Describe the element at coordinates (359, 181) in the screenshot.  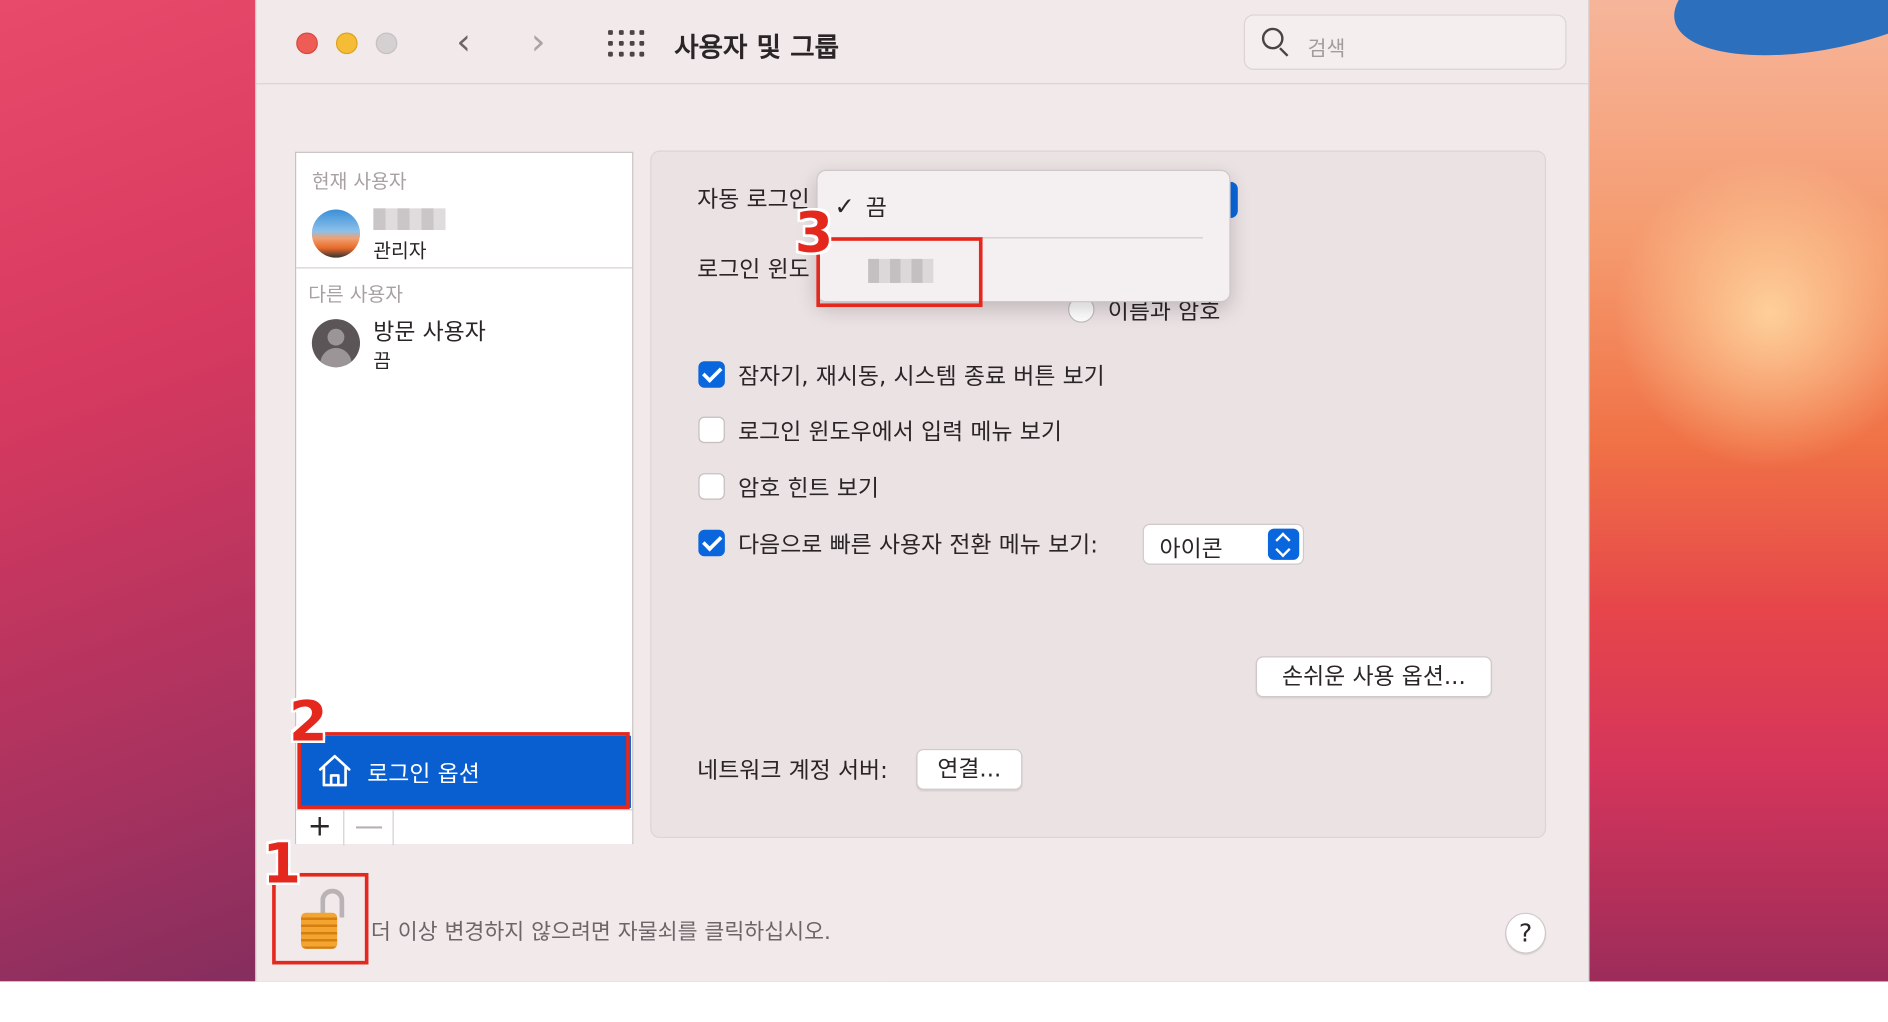
I see `current-users-heading: 현재 사용자` at that location.